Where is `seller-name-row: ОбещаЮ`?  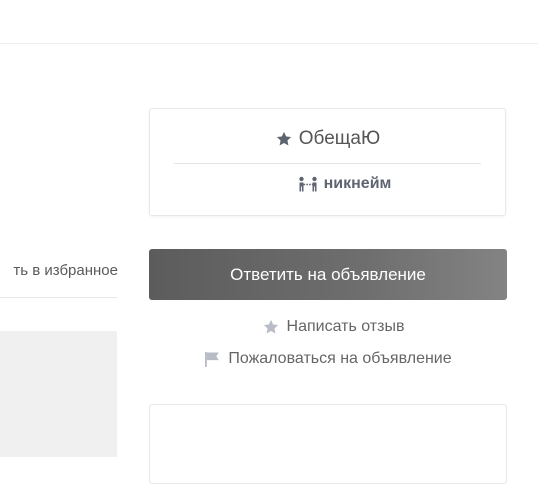
seller-name-row: ОбещаЮ is located at coordinates (327, 139).